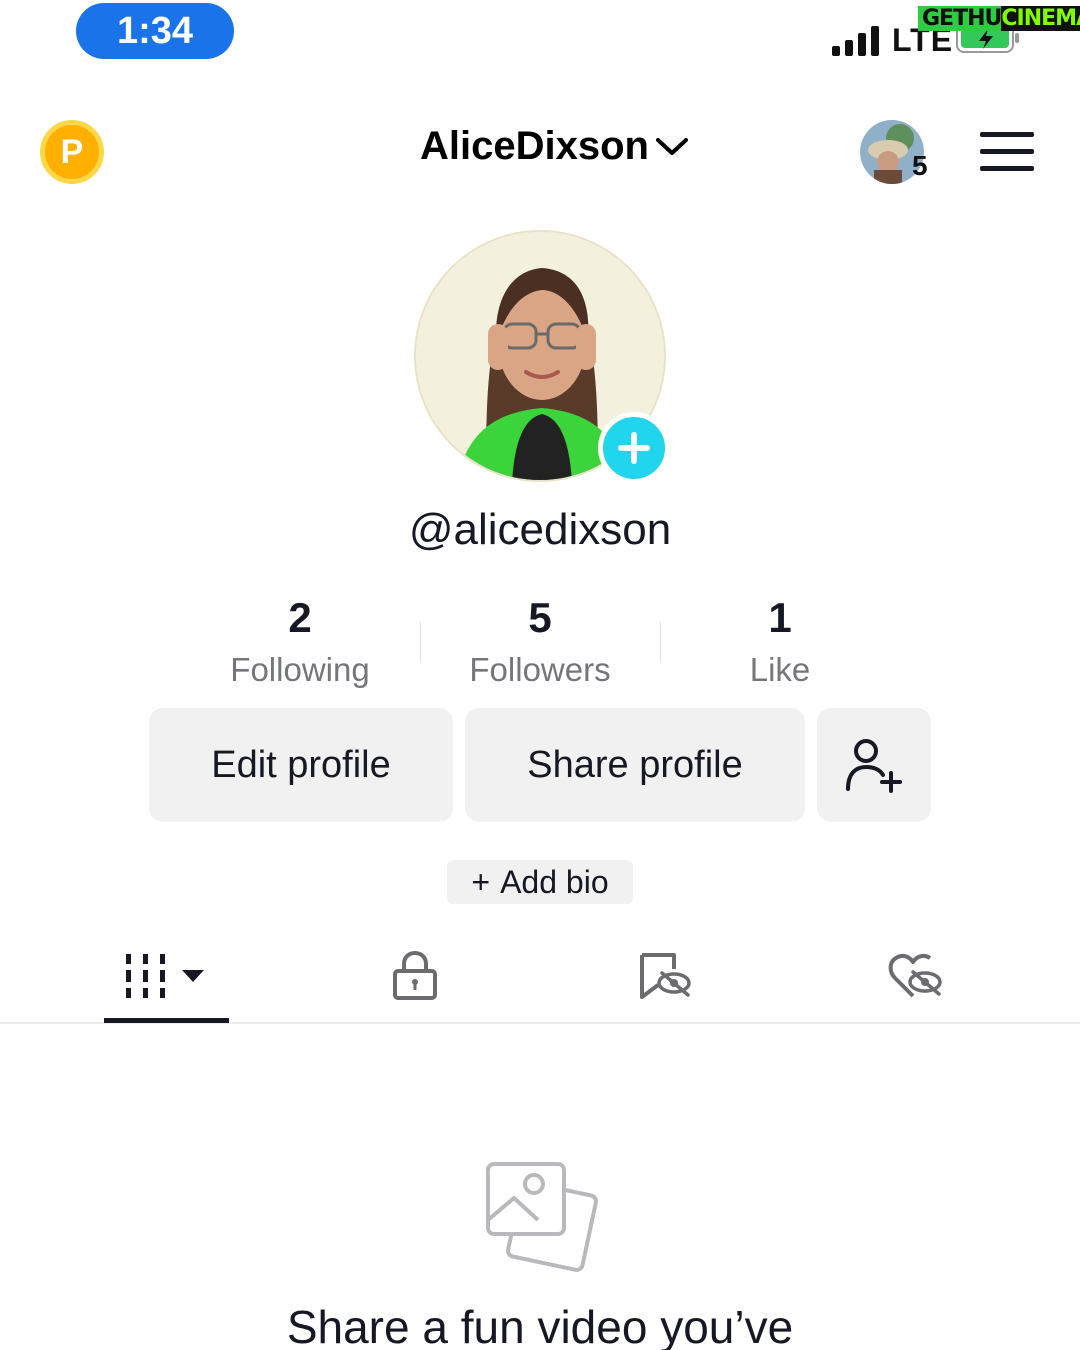  I want to click on menu-icon, so click(1007, 152).